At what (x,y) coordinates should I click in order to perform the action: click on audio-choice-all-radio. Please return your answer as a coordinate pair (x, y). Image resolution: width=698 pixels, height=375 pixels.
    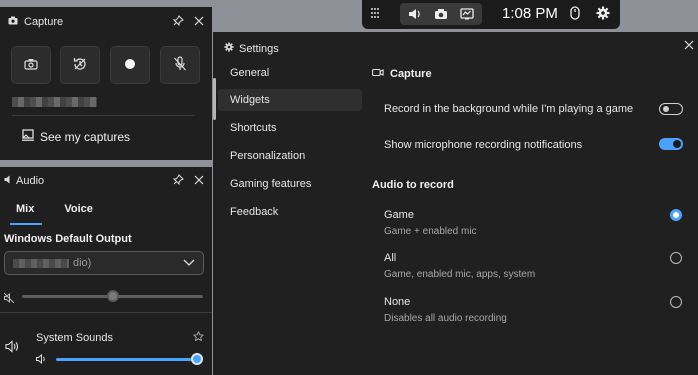
    Looking at the image, I should click on (676, 258).